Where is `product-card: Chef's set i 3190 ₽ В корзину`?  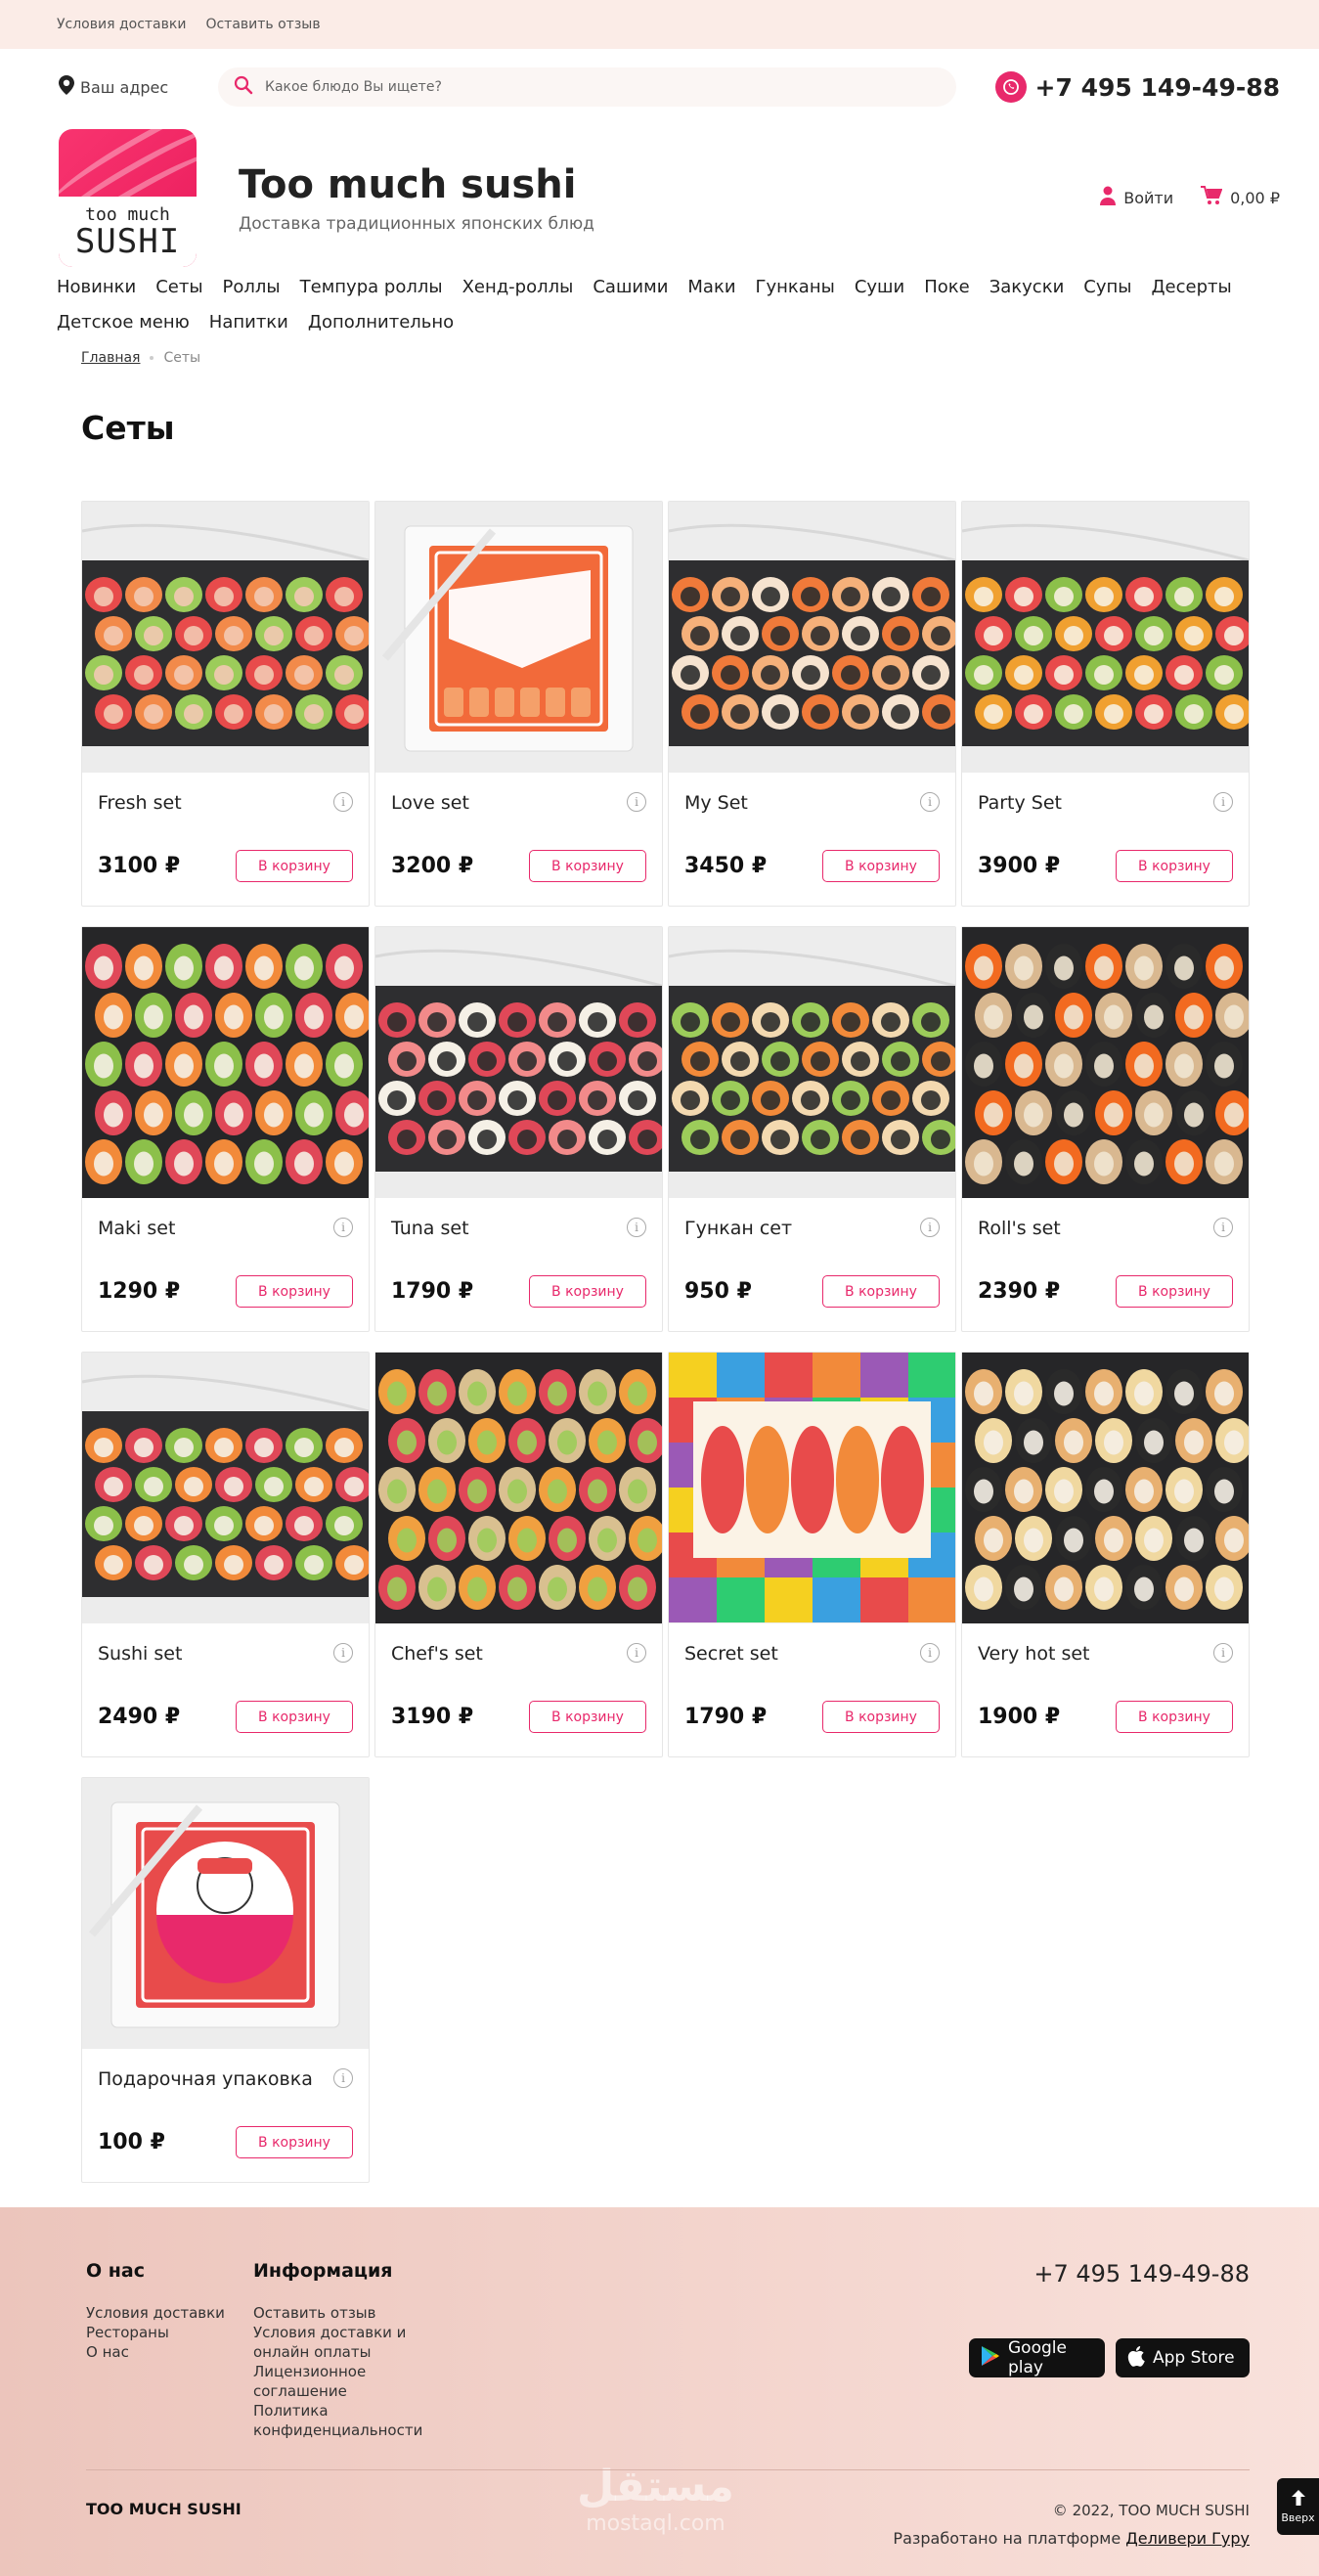
product-card: Chef's set i 3190 ₽ В корзину is located at coordinates (518, 1554).